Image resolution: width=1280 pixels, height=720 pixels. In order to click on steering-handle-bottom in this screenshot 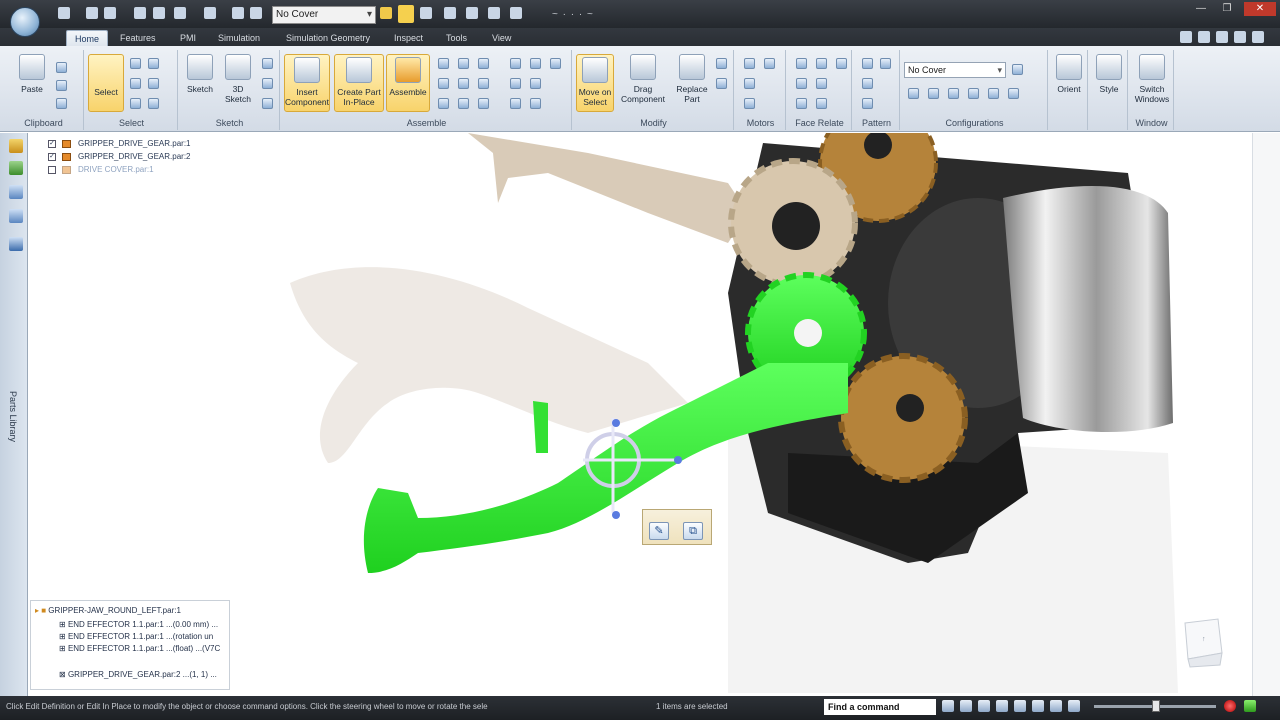, I will do `click(616, 515)`.